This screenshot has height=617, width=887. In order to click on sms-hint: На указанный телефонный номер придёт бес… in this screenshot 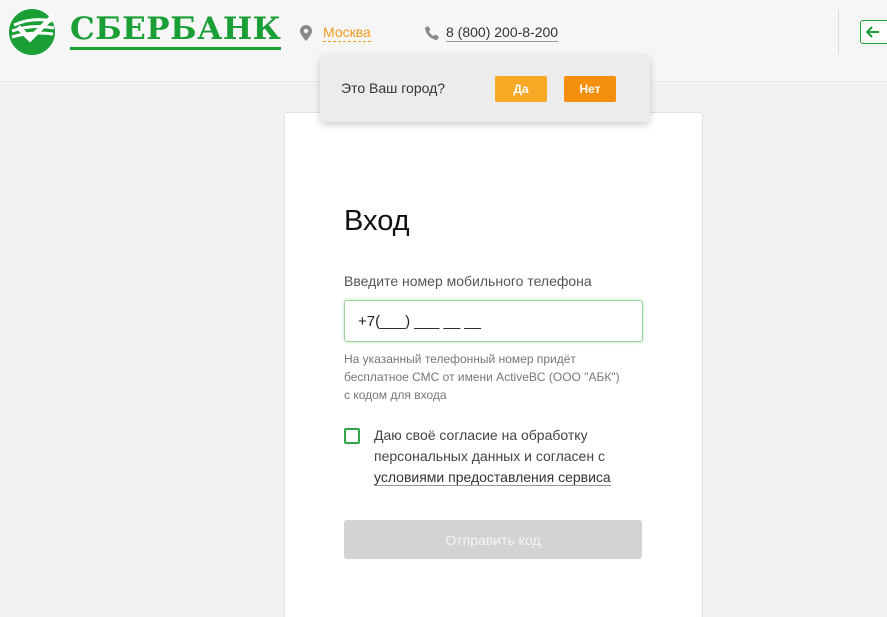, I will do `click(482, 377)`.